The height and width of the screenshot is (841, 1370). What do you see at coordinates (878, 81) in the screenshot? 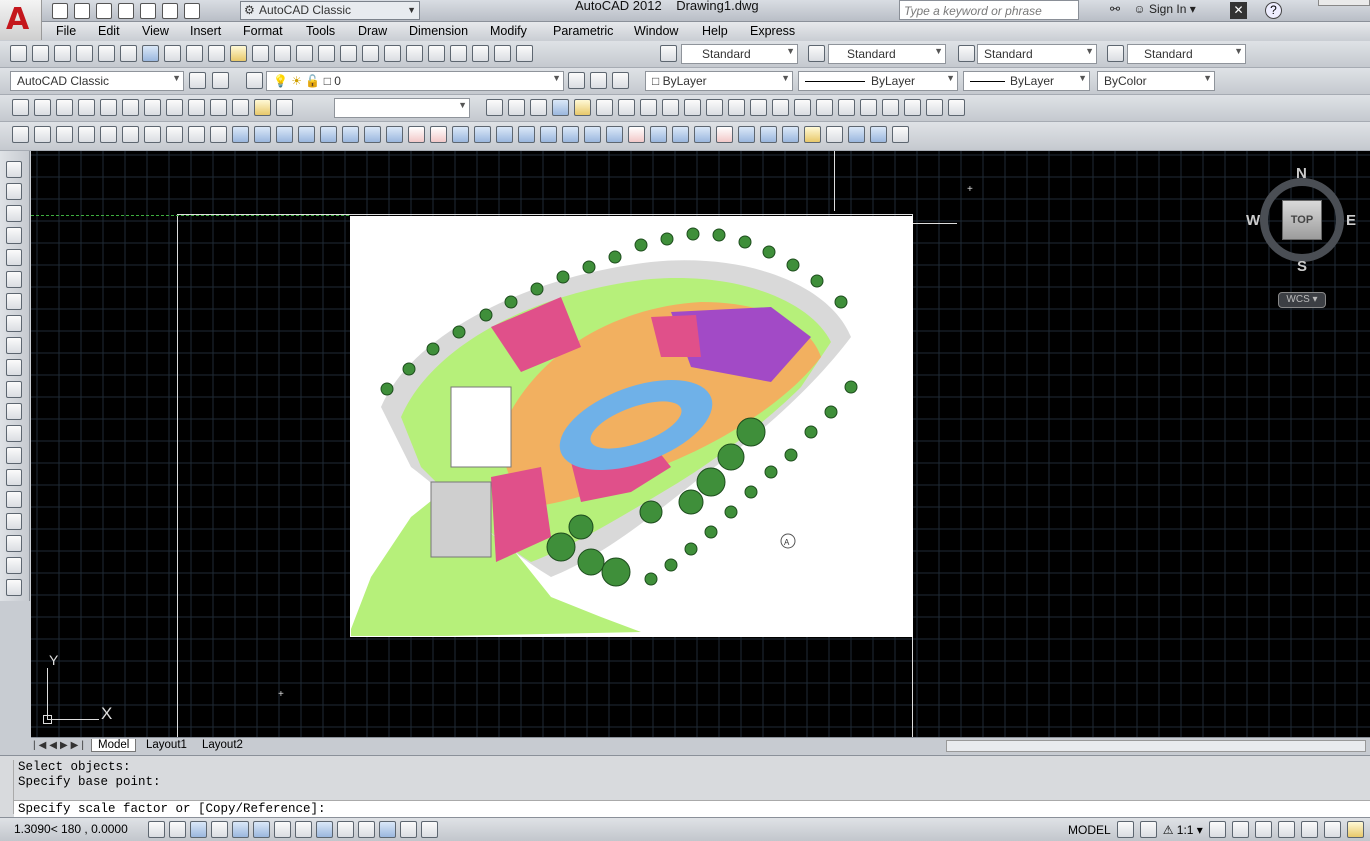
I see `linetype-select: ByLayer ▼` at bounding box center [878, 81].